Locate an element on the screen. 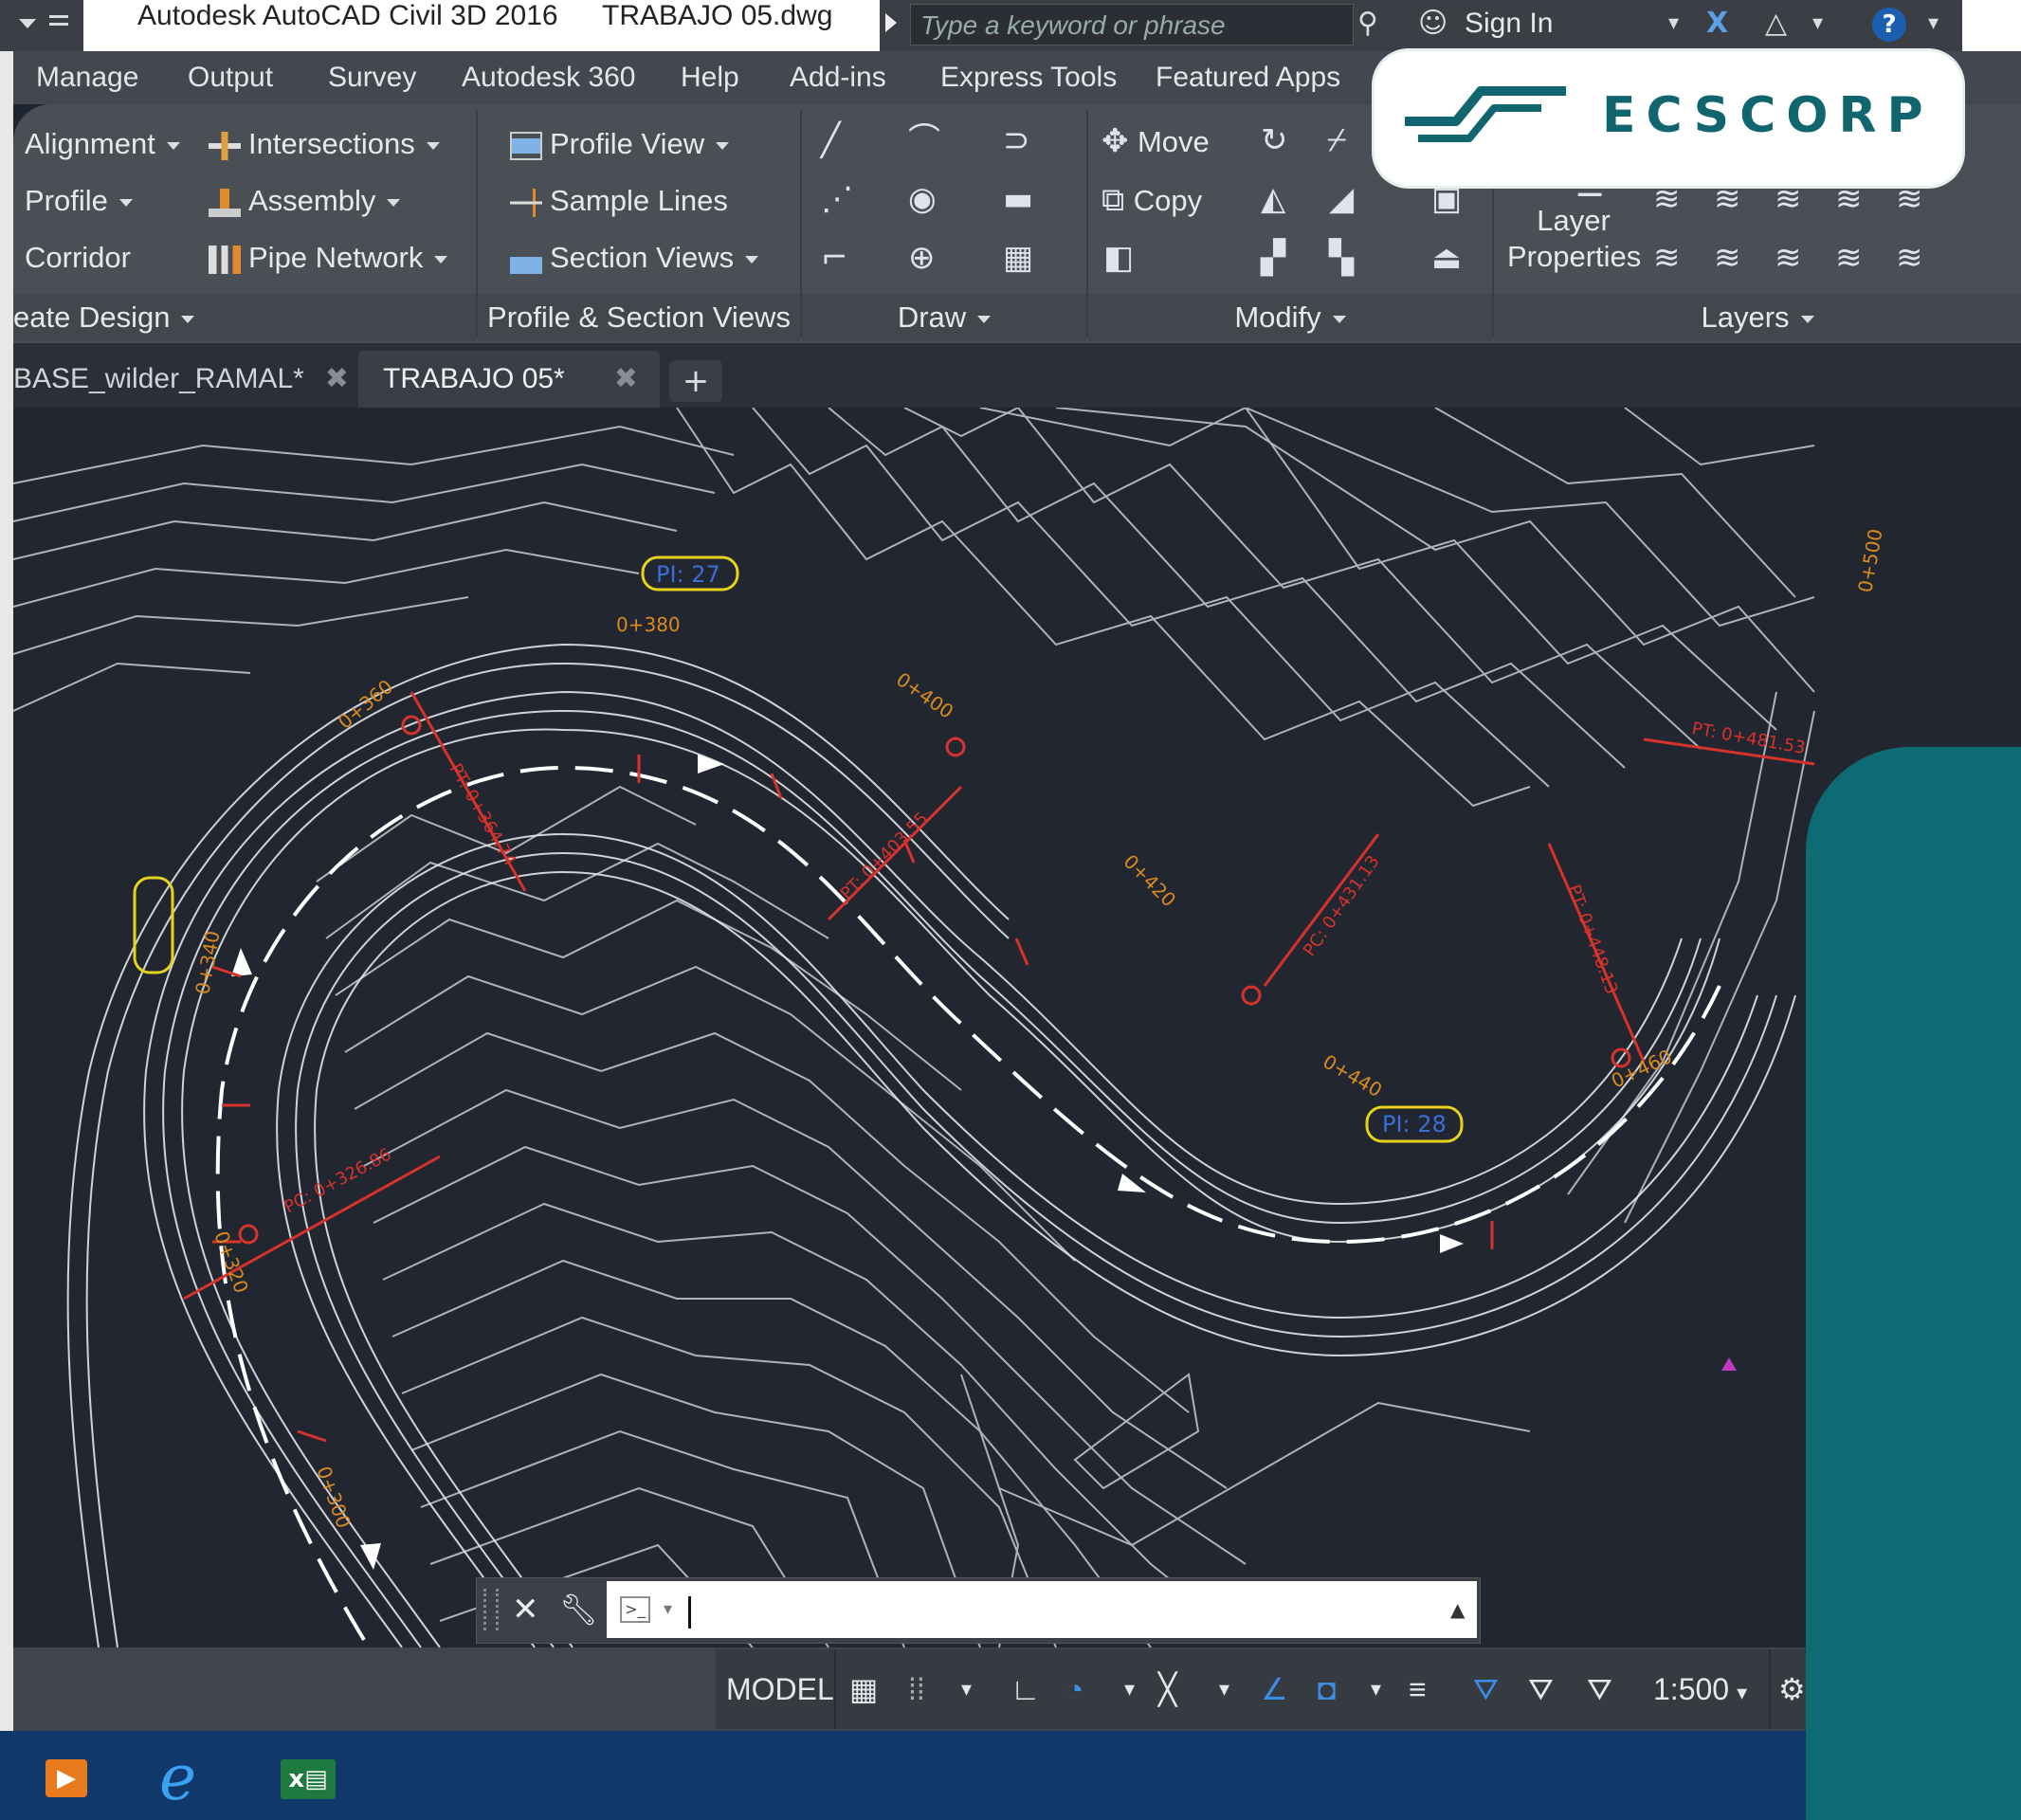 Image resolution: width=2021 pixels, height=1820 pixels. annotation-visibility-icon: ⛛ is located at coordinates (1486, 1689).